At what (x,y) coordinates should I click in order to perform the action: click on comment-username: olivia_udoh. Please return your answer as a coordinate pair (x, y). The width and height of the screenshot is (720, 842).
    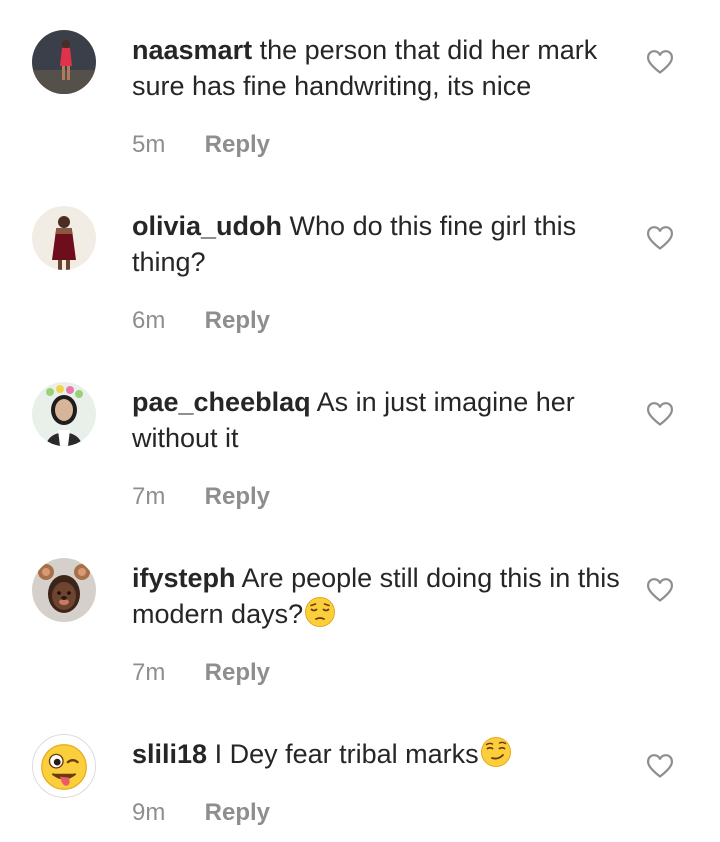
    Looking at the image, I should click on (207, 226).